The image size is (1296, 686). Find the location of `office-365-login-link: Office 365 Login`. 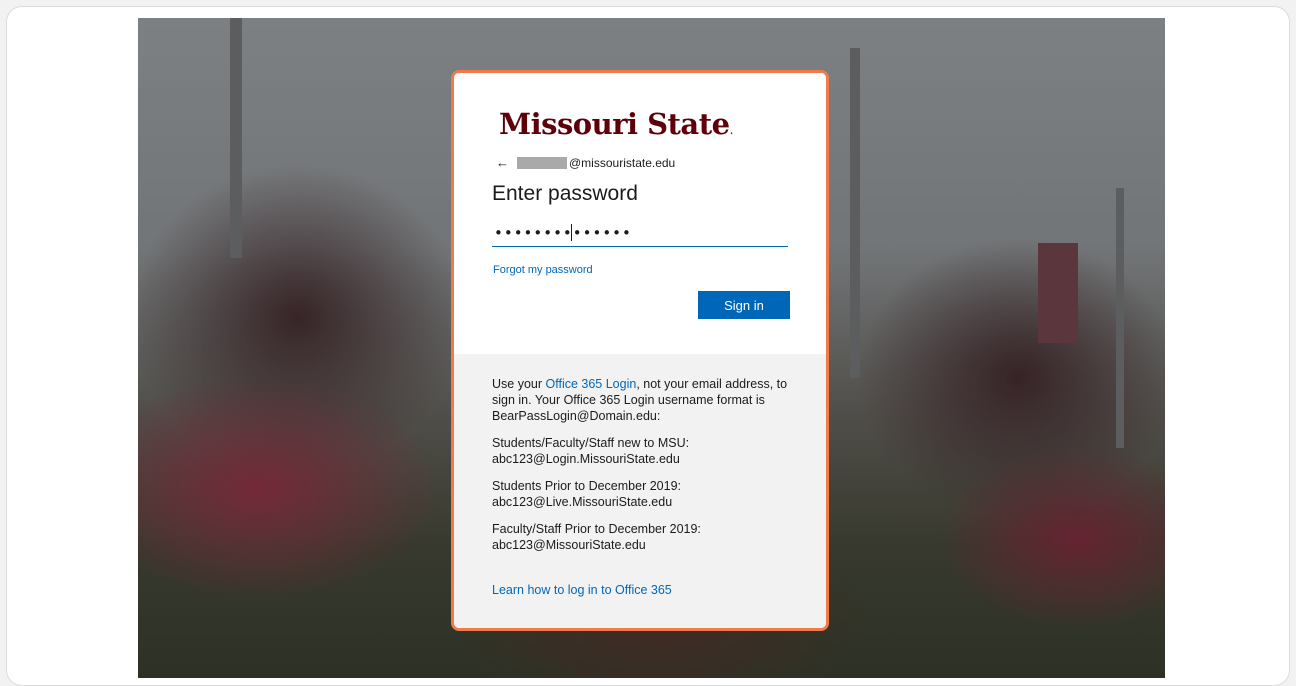

office-365-login-link: Office 365 Login is located at coordinates (591, 384).